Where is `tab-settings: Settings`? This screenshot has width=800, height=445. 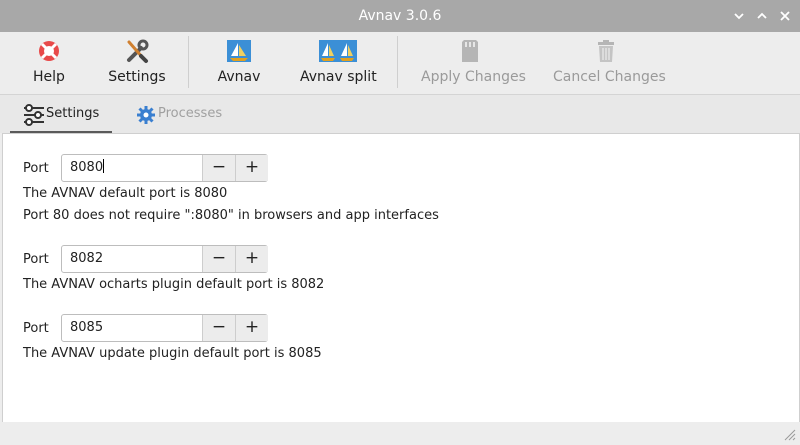 tab-settings: Settings is located at coordinates (61, 114).